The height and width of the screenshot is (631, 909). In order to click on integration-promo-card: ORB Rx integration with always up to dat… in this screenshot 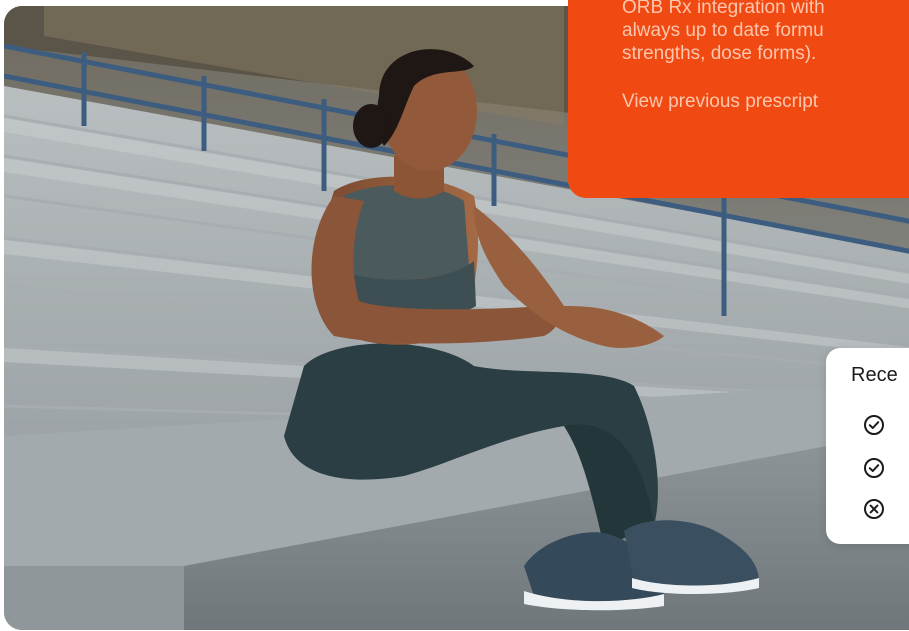, I will do `click(738, 99)`.